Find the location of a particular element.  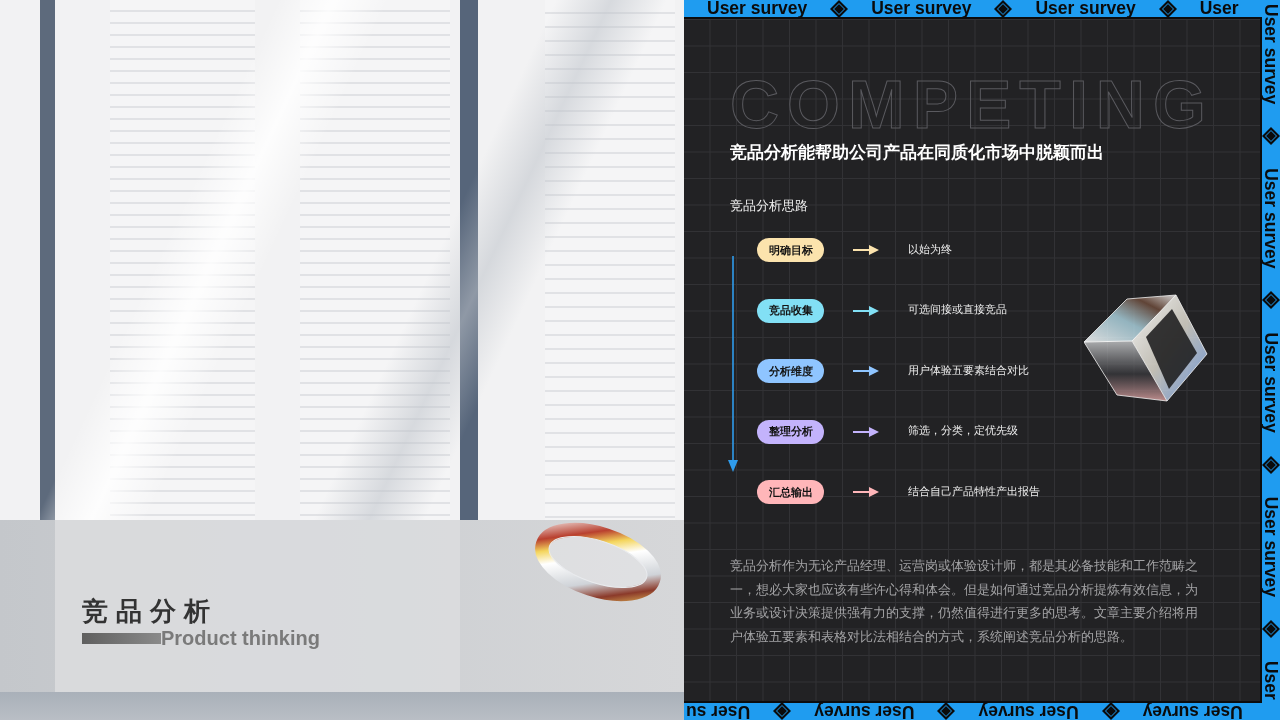

section-title: 竞品分析思路 is located at coordinates (769, 206).